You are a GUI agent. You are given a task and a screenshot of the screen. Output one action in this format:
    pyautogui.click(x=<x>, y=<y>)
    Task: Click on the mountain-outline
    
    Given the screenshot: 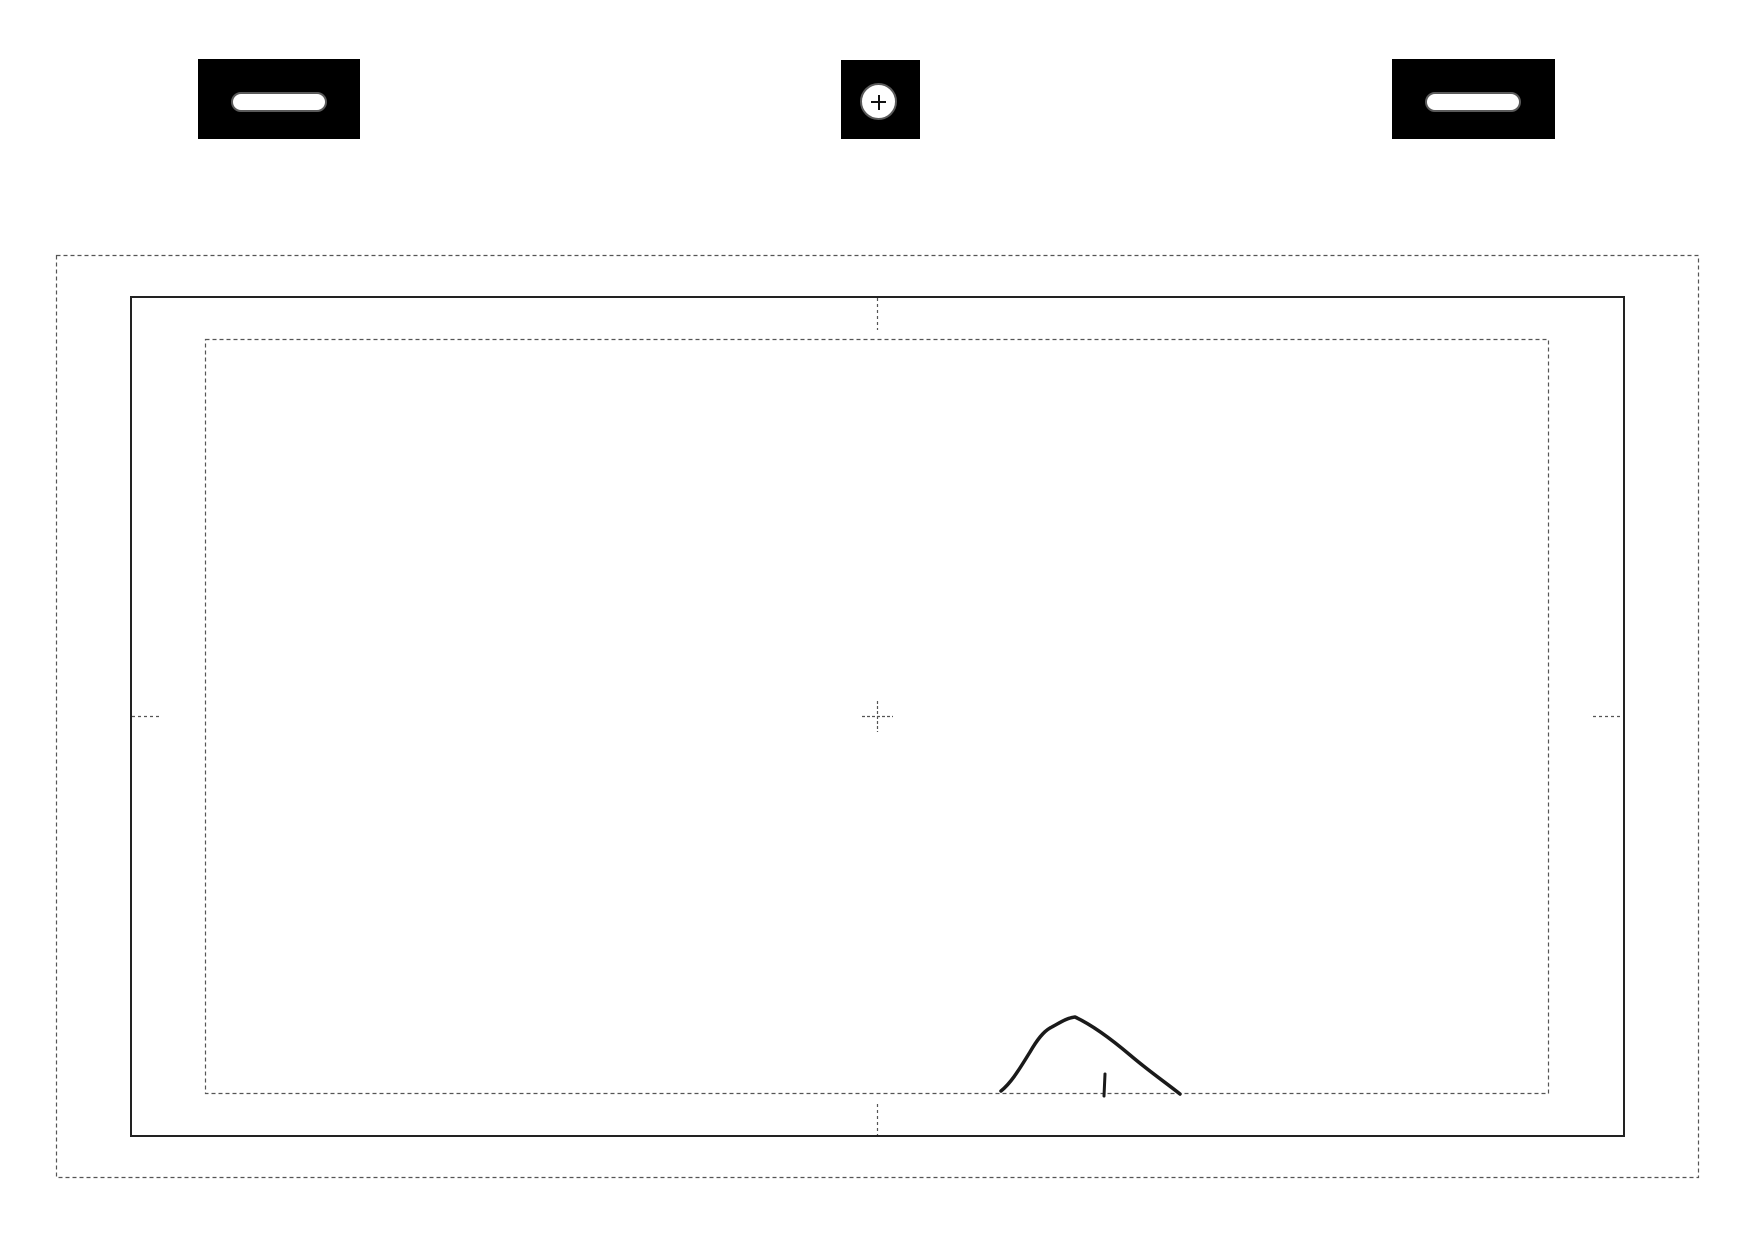 What is the action you would take?
    pyautogui.click(x=1090, y=1055)
    